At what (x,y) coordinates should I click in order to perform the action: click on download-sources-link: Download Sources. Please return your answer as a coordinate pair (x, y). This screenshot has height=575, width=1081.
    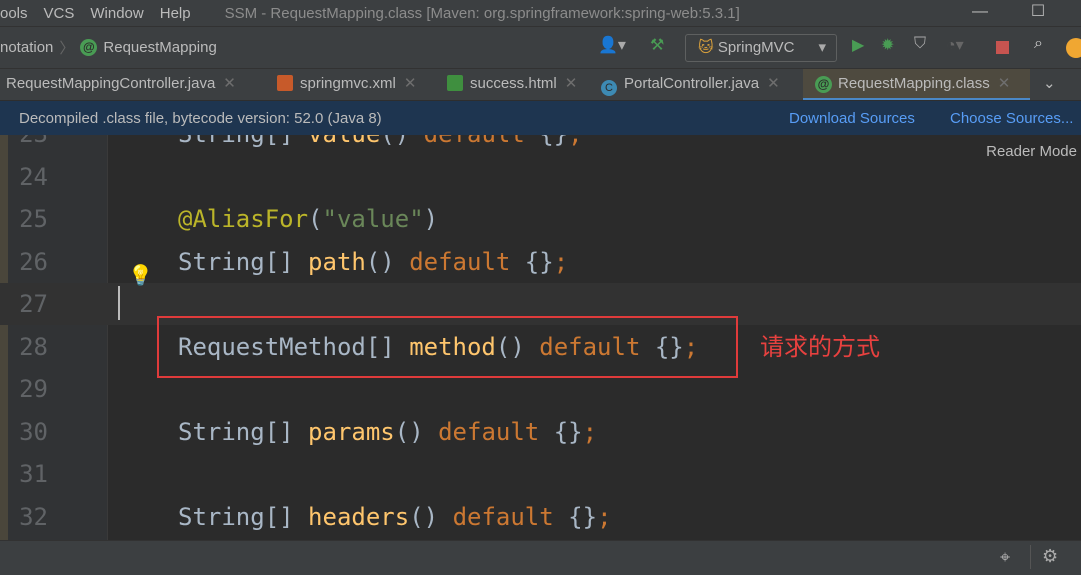
    Looking at the image, I should click on (852, 118).